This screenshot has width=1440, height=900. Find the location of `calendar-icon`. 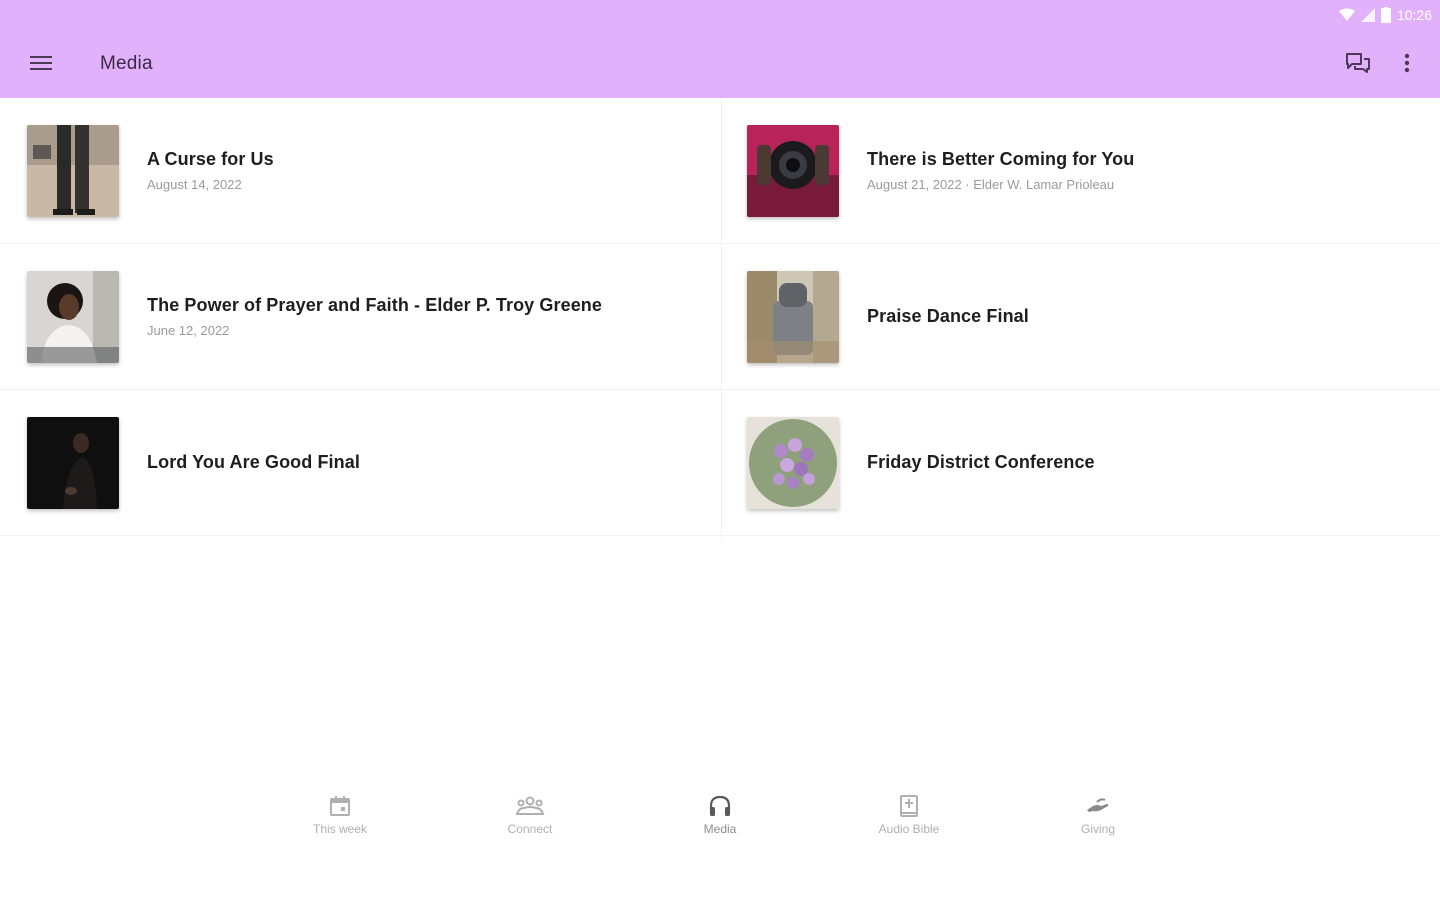

calendar-icon is located at coordinates (340, 806).